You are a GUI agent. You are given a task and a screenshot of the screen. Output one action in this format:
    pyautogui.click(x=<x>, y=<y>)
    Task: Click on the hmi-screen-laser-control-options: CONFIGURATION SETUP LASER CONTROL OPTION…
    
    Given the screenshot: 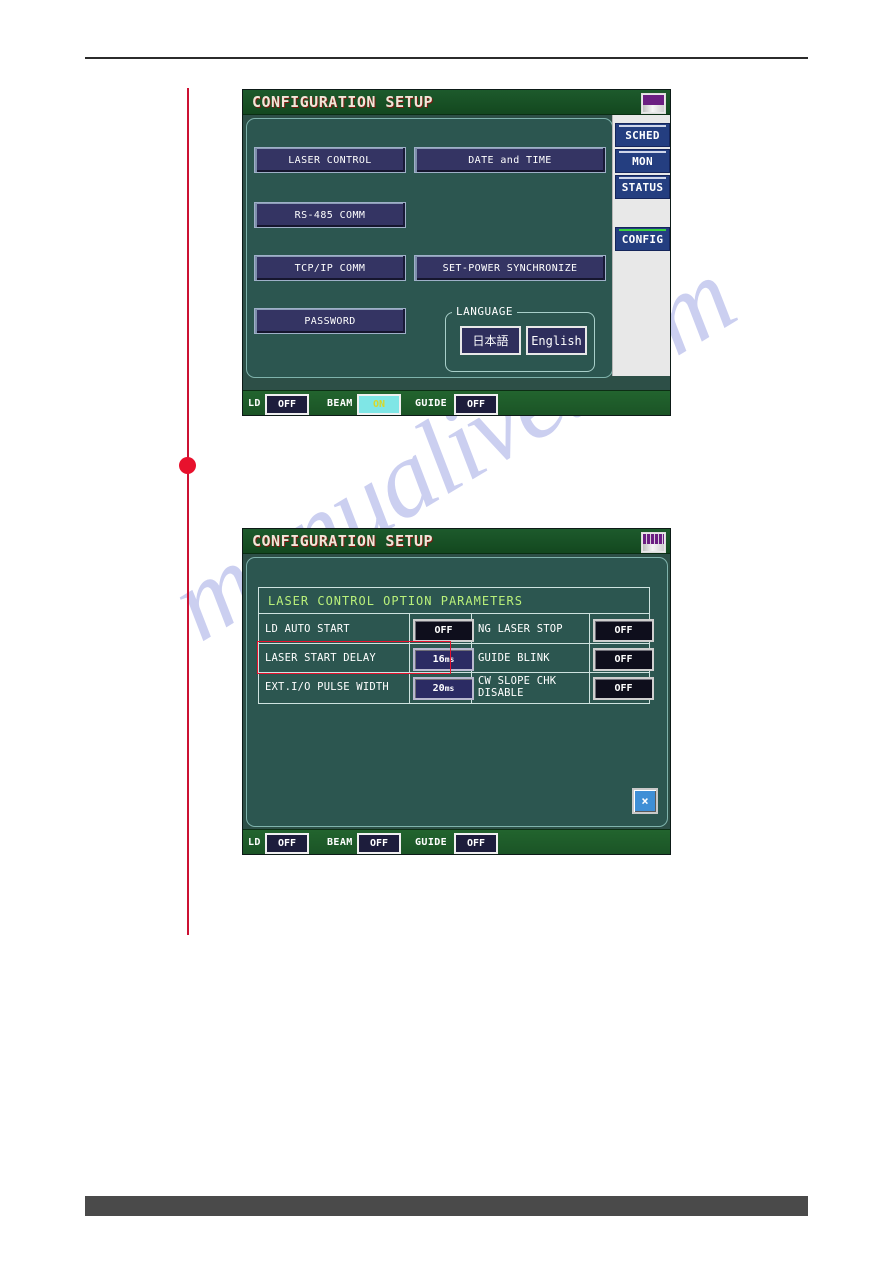 What is the action you would take?
    pyautogui.click(x=456, y=691)
    